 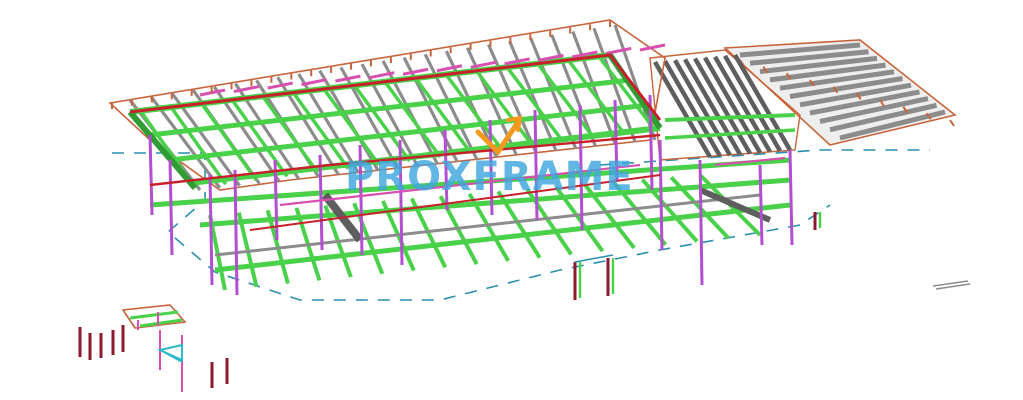 What do you see at coordinates (154, 348) in the screenshot?
I see `small-canopy-structure` at bounding box center [154, 348].